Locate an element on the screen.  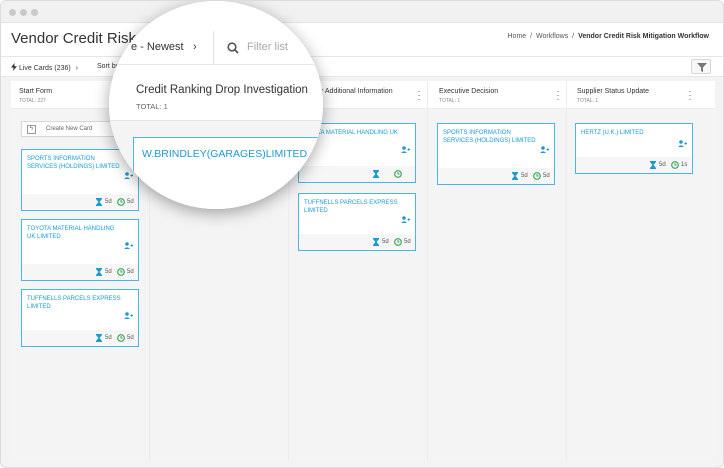
card-title: TUFFNELLS PARCELS EXPRESS LIMITED is located at coordinates (74, 303).